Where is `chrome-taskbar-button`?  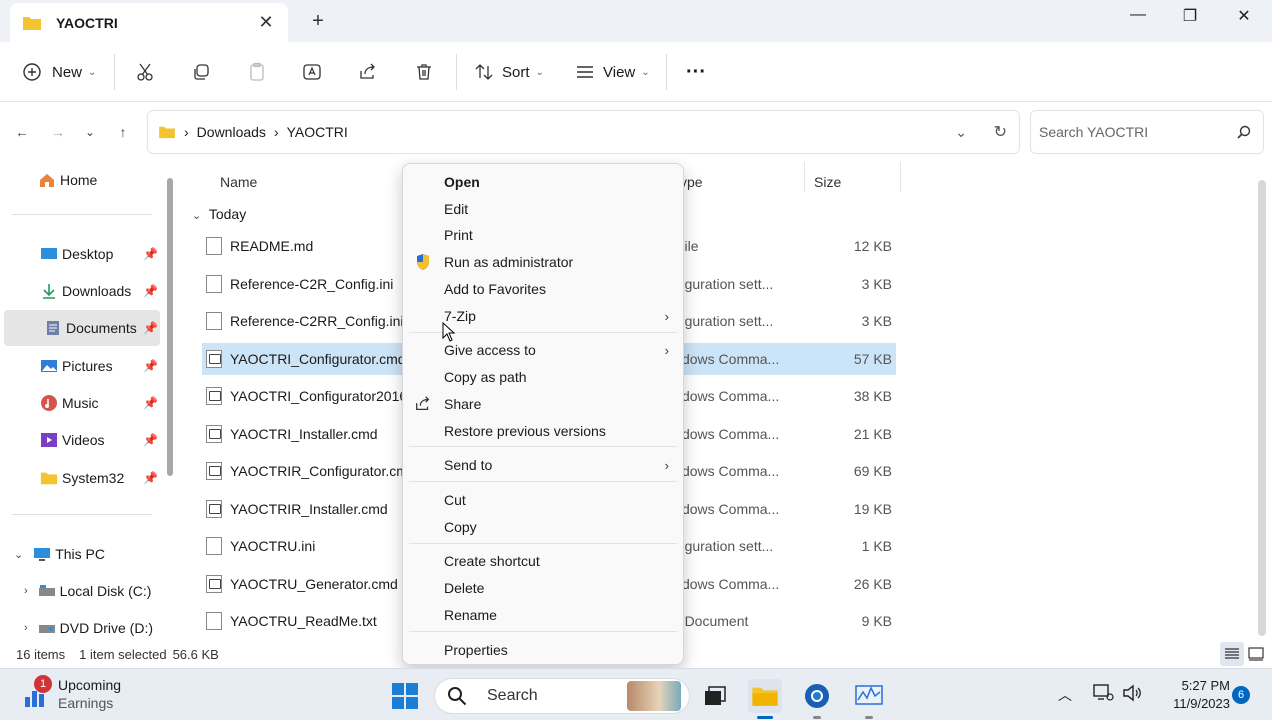 chrome-taskbar-button is located at coordinates (817, 699).